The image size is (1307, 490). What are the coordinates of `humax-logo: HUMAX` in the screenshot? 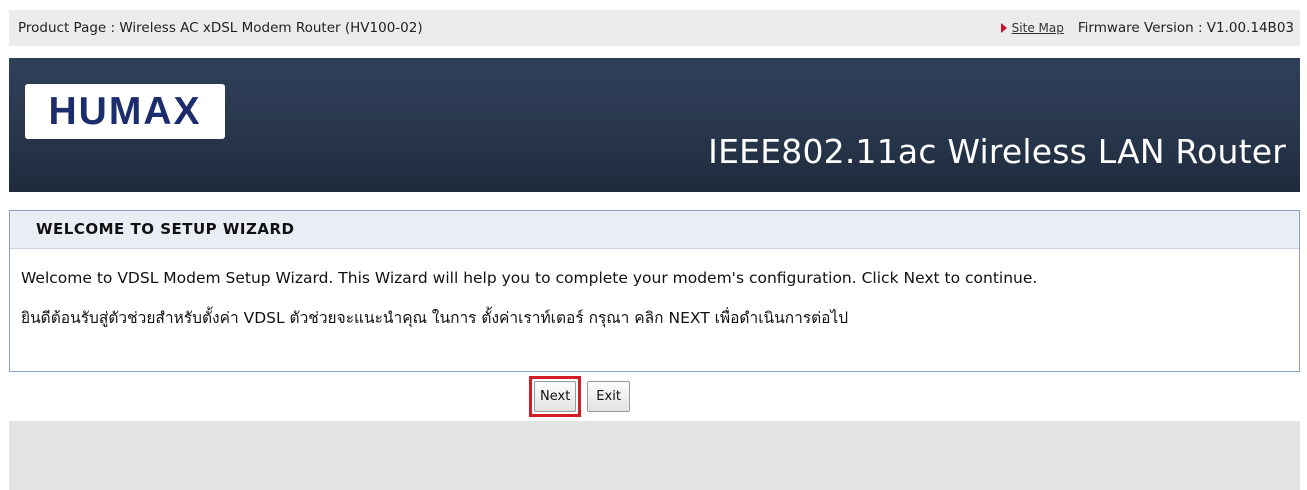 It's located at (125, 111).